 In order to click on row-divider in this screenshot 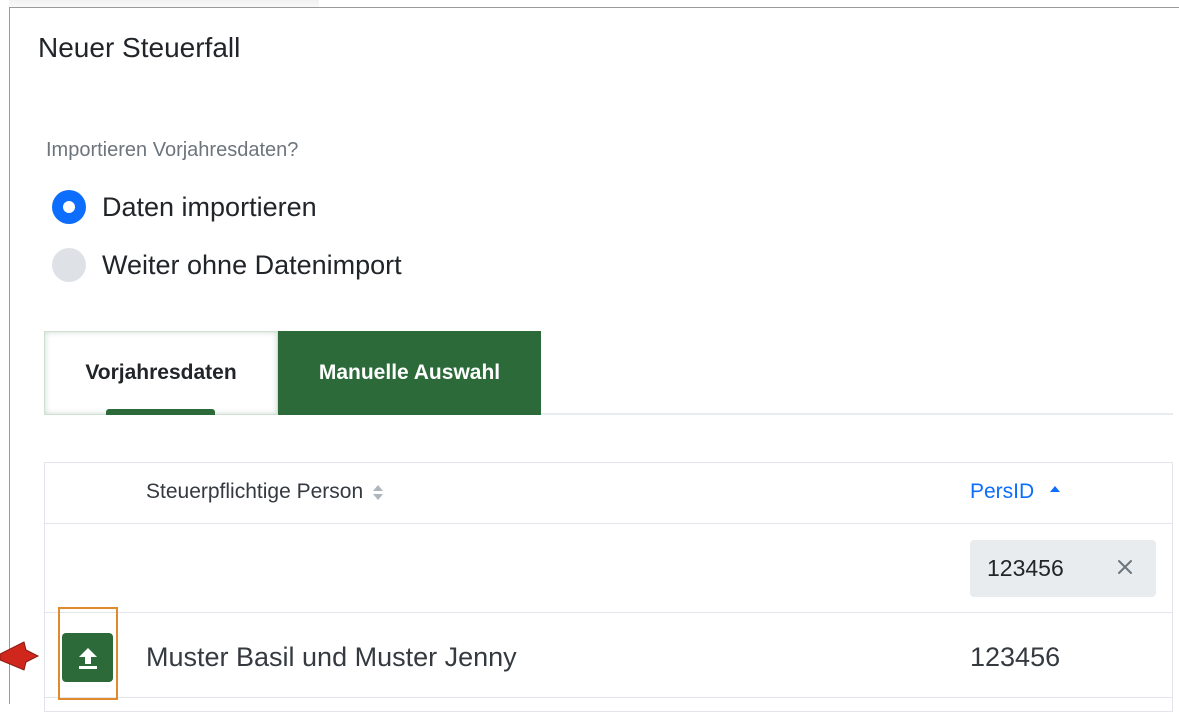, I will do `click(608, 697)`.